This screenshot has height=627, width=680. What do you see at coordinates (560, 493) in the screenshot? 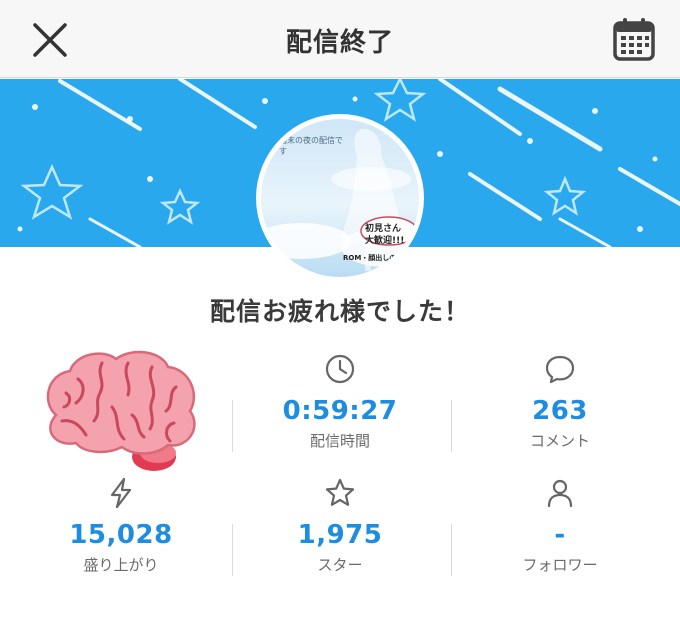
I see `person-icon` at bounding box center [560, 493].